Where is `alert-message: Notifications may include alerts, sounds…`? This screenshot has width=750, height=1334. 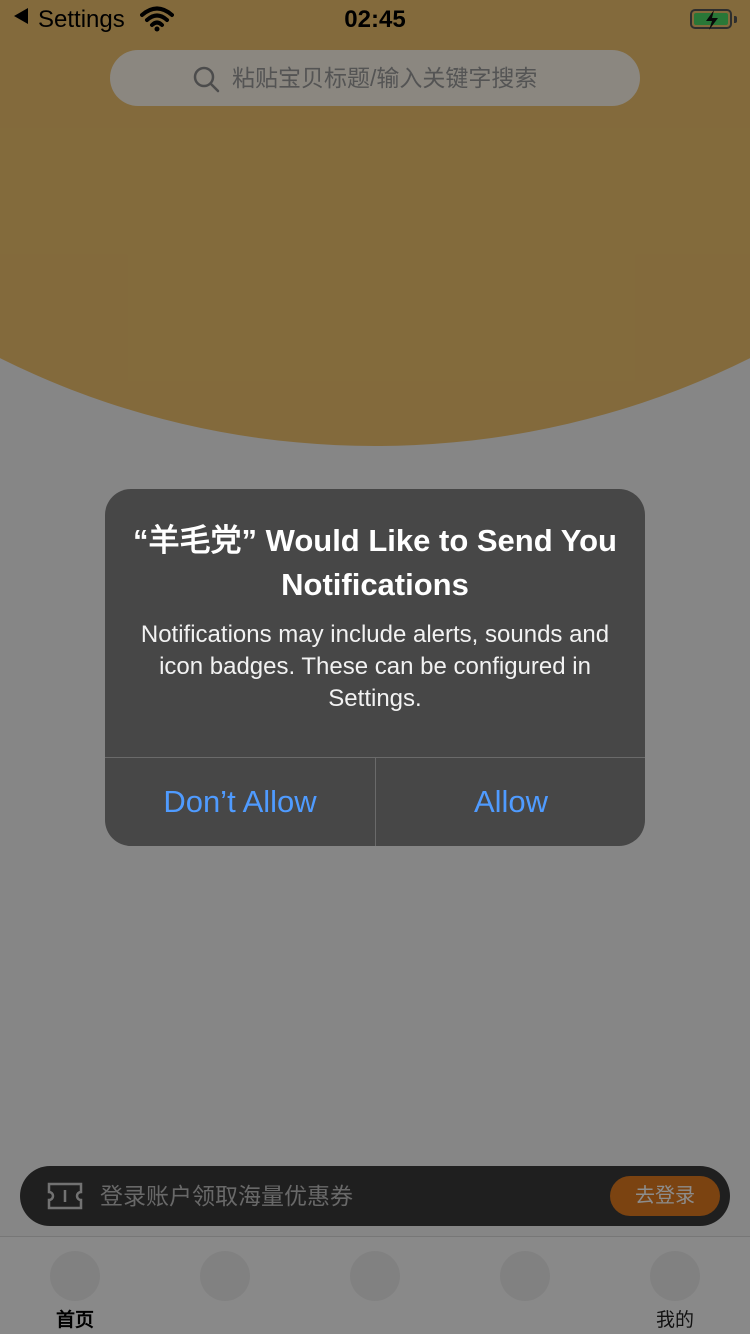 alert-message: Notifications may include alerts, sounds… is located at coordinates (375, 666).